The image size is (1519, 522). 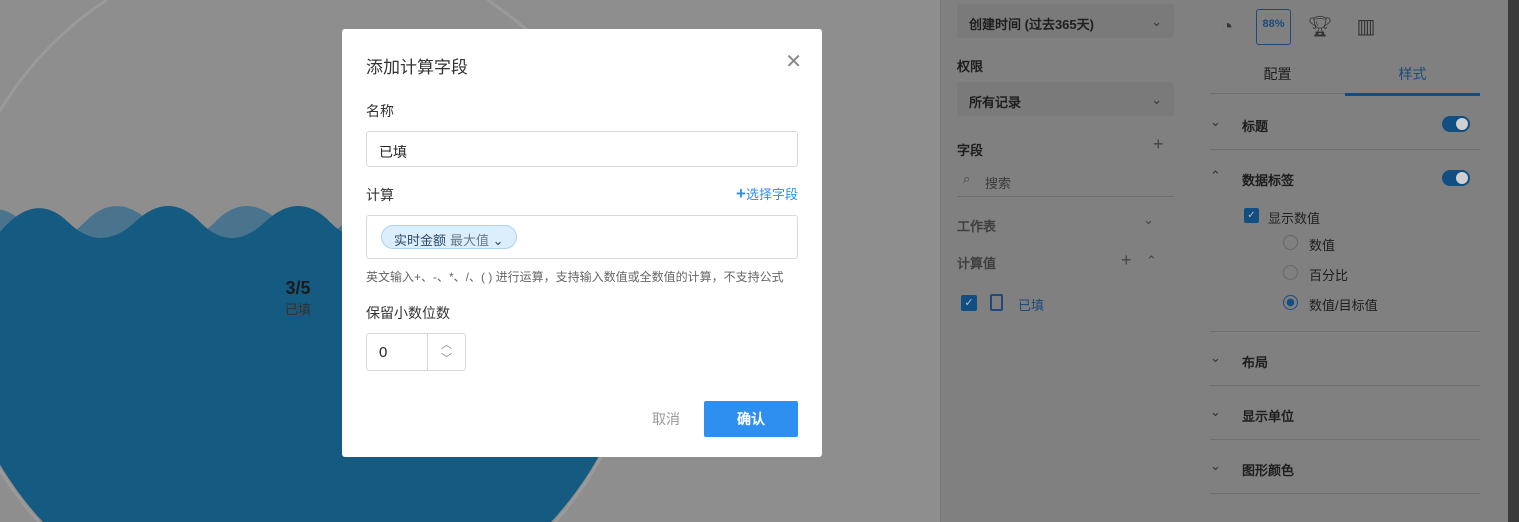 What do you see at coordinates (582, 237) in the screenshot?
I see `formula-input: 实时金额 最大值 ⌄` at bounding box center [582, 237].